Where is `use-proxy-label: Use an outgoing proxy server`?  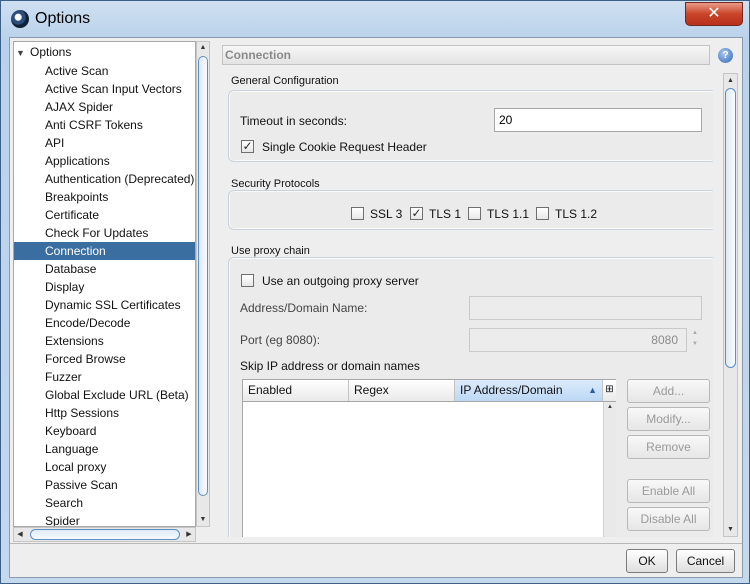 use-proxy-label: Use an outgoing proxy server is located at coordinates (340, 281).